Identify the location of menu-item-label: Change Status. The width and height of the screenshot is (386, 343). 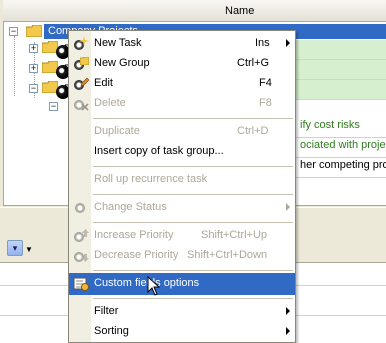
(130, 207).